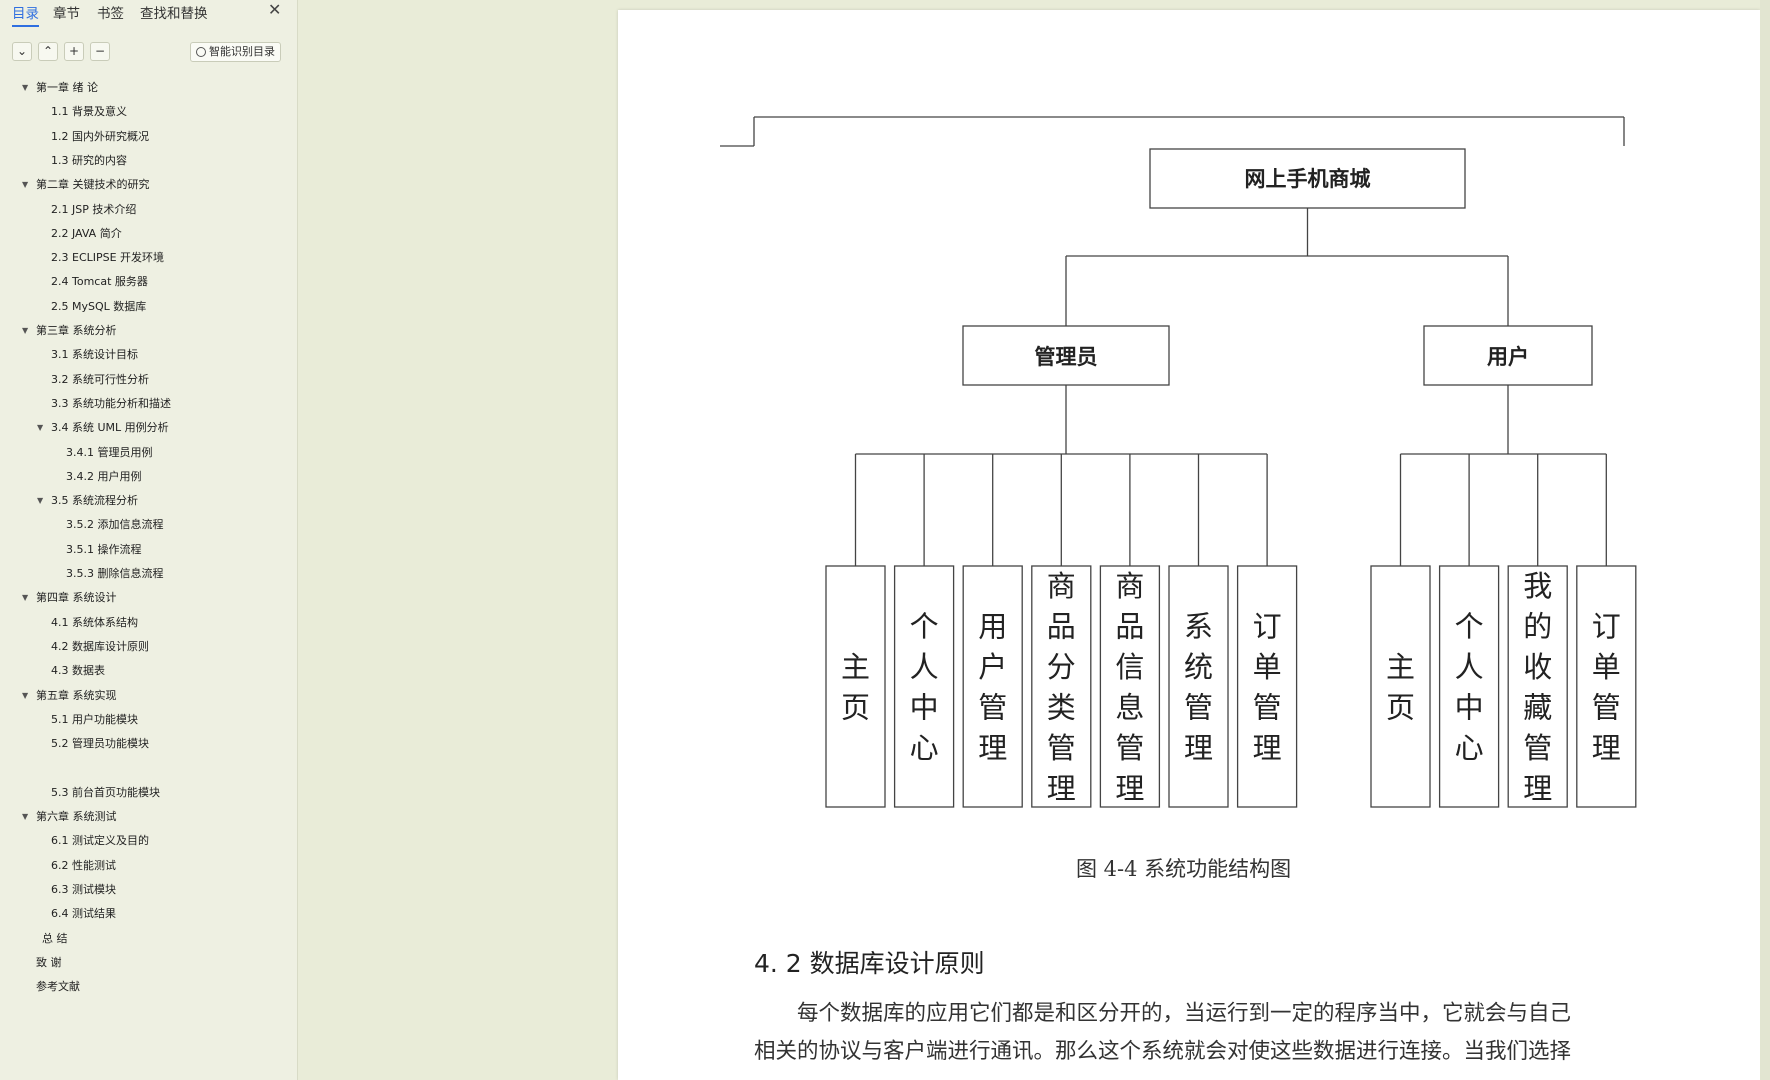 The height and width of the screenshot is (1080, 1770). I want to click on toc-item-label: 1.1 背景及意义, so click(89, 112).